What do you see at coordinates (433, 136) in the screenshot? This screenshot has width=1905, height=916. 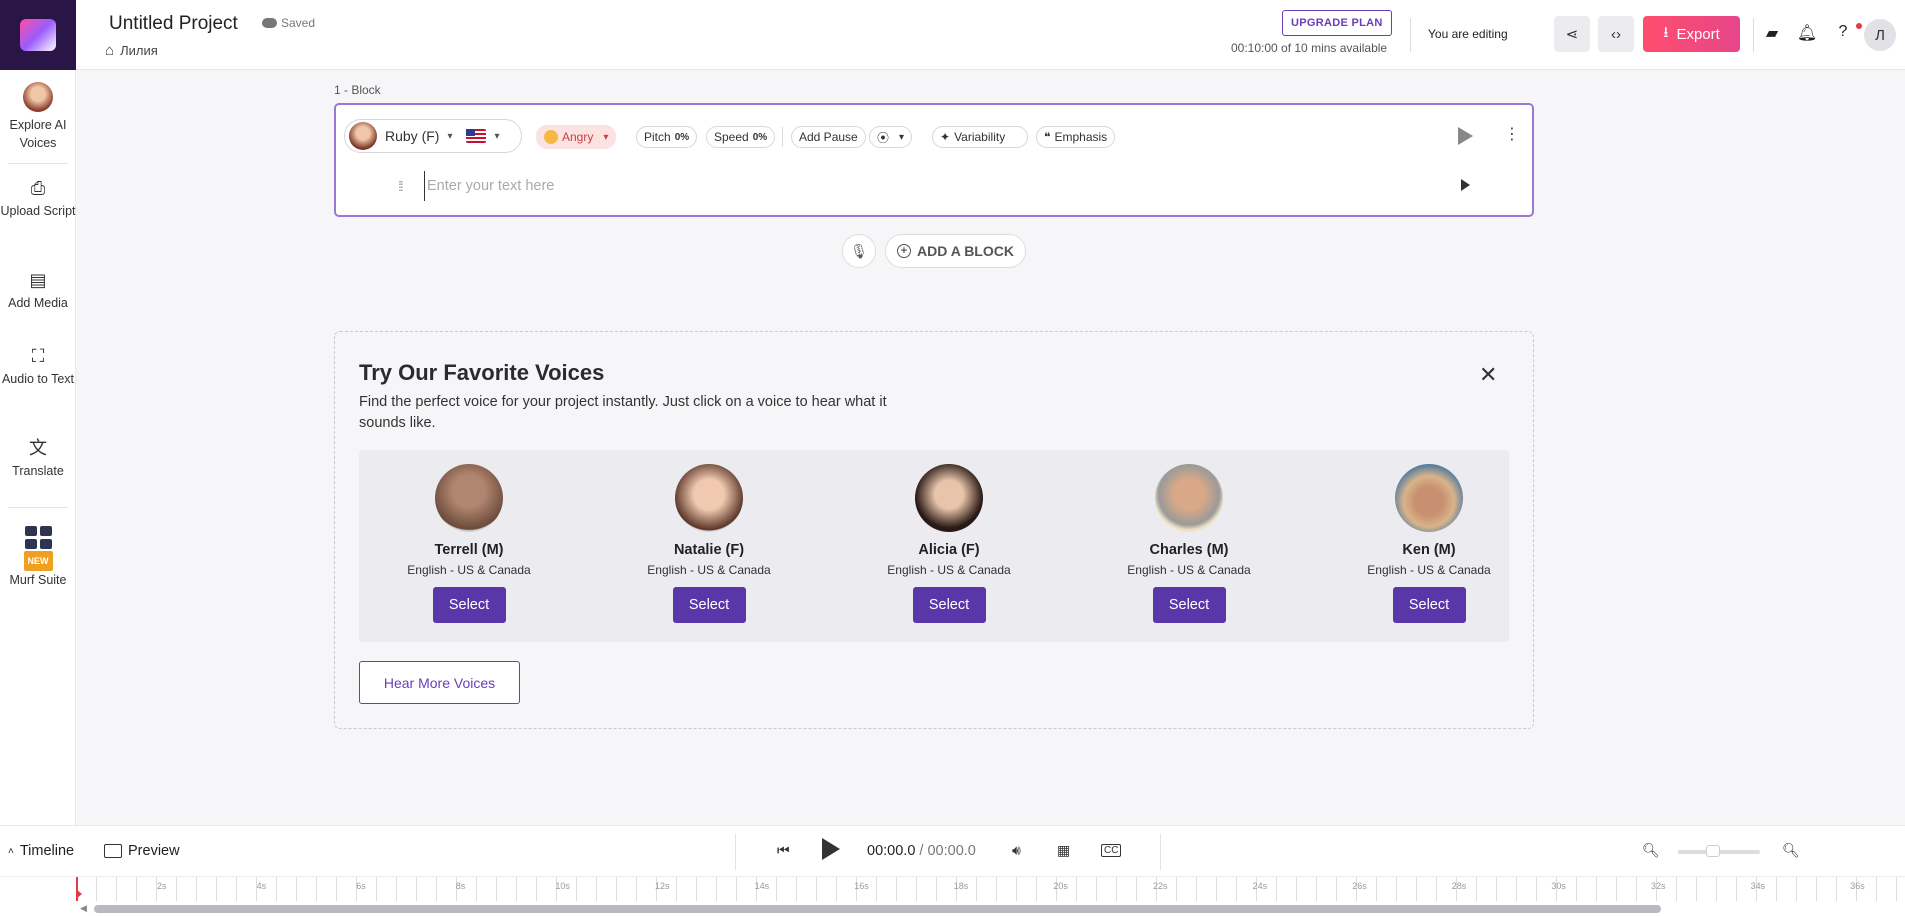 I see `voice-selector: Ruby (F) ▾ ▾` at bounding box center [433, 136].